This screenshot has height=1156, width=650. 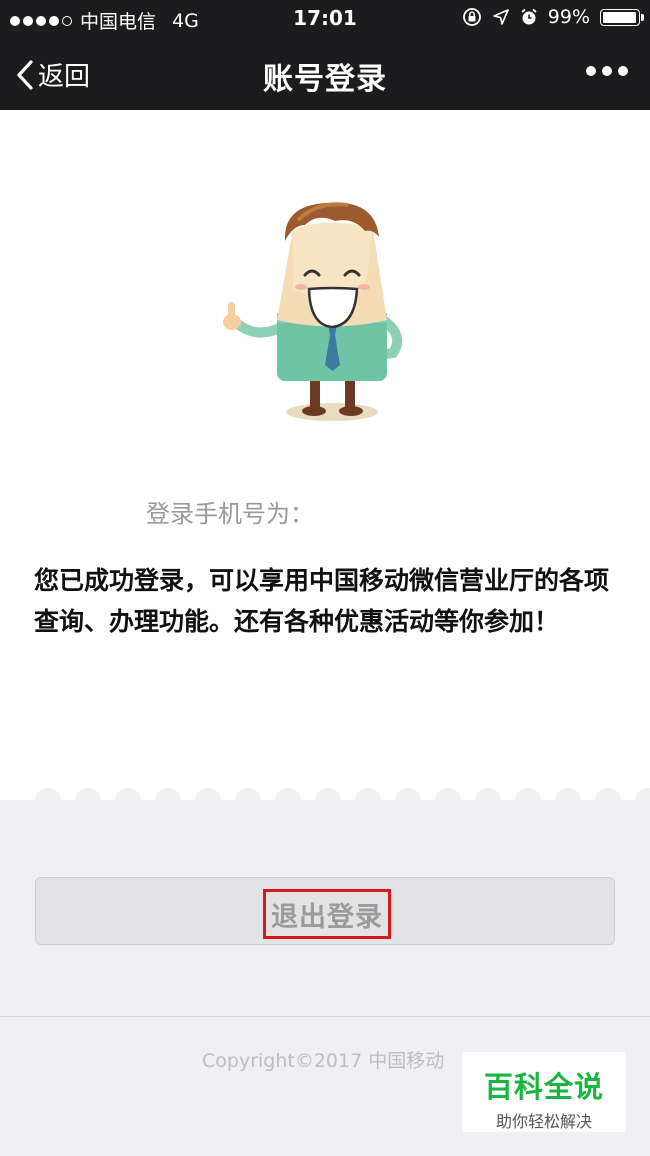 I want to click on login-phone-label: 登录手机号为：, so click(x=230, y=514).